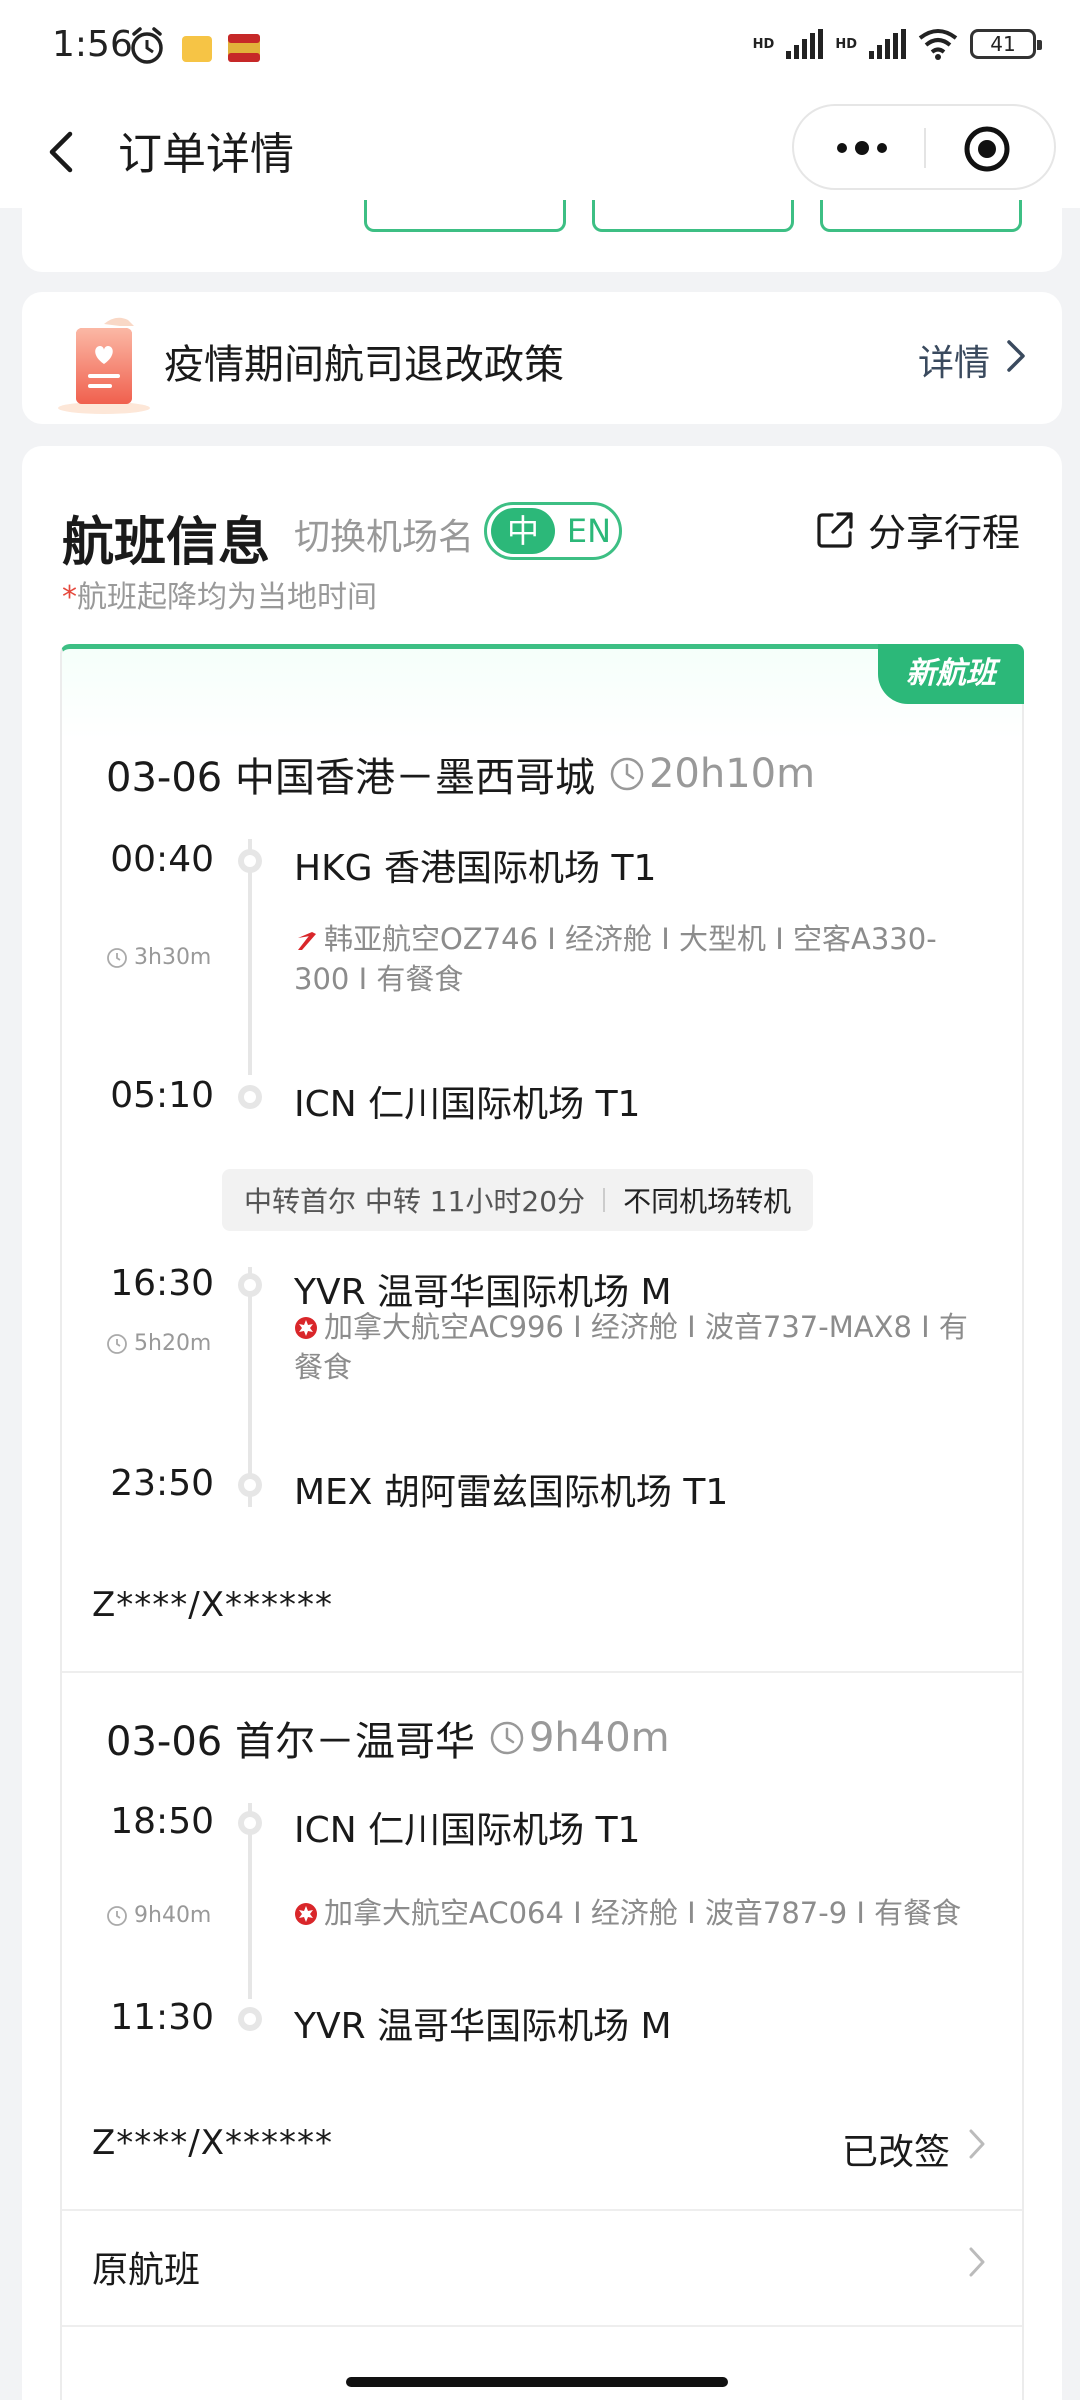 This screenshot has width=1080, height=2400. I want to click on rebooked-status: 已改签, so click(896, 2149).